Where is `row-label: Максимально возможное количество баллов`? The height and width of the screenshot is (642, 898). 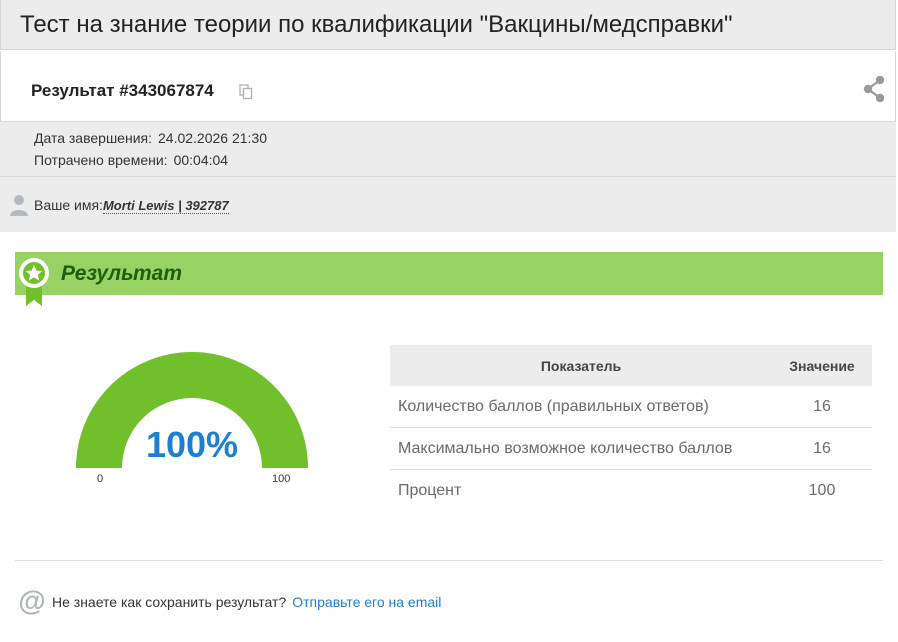 row-label: Максимально возможное количество баллов is located at coordinates (581, 448).